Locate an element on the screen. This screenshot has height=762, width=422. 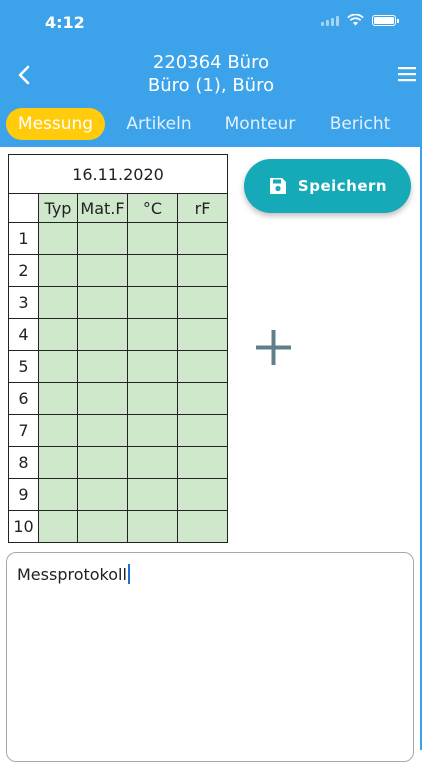
table-row: 8 is located at coordinates (118, 462).